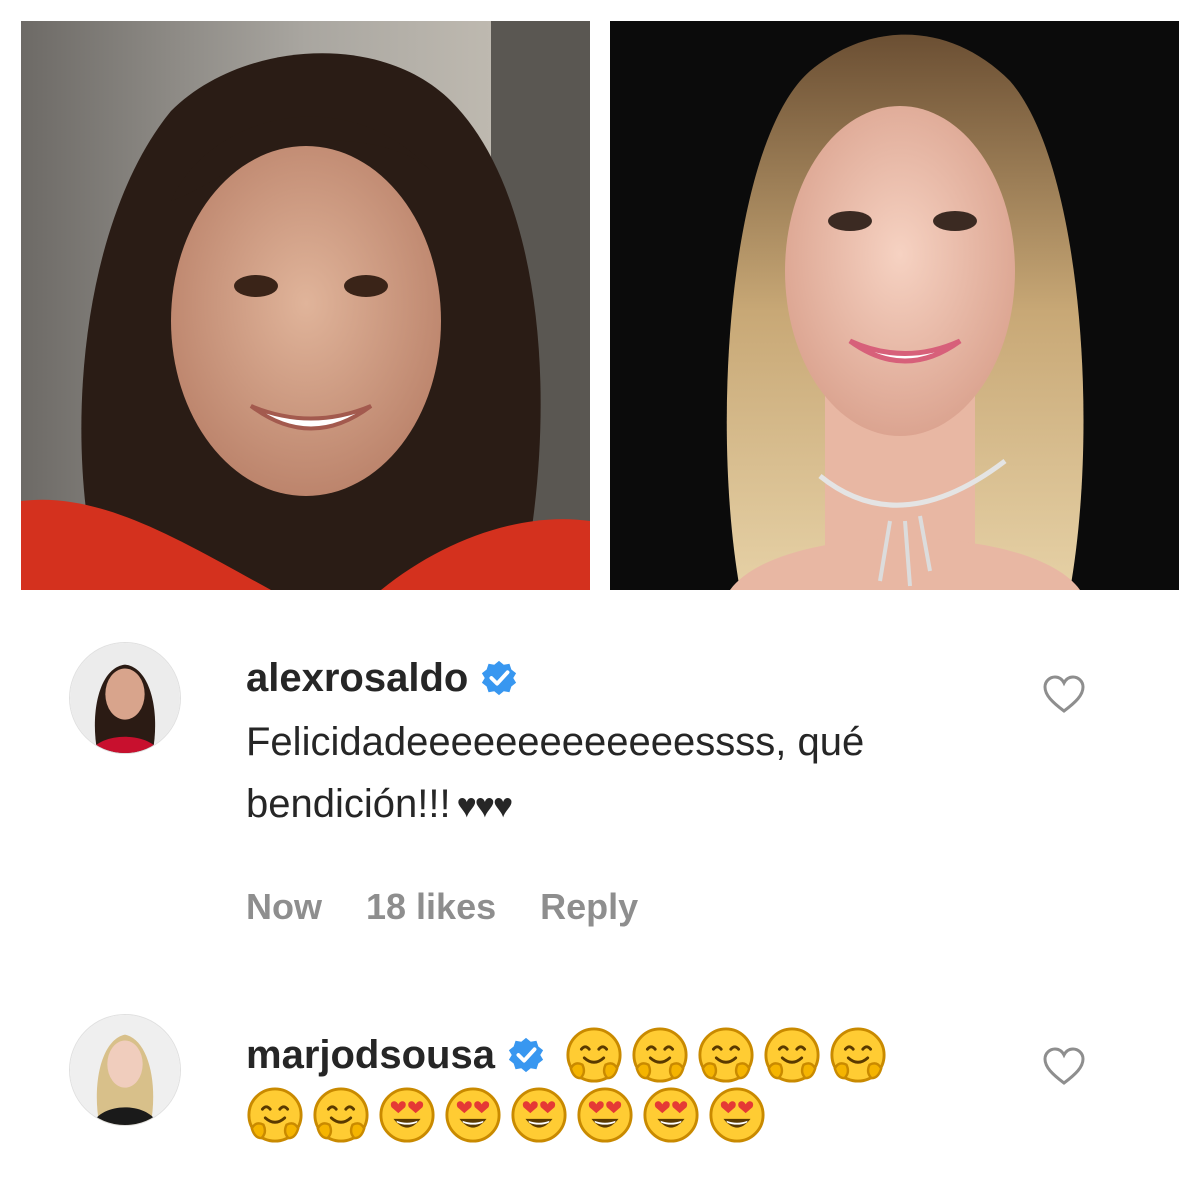  I want to click on reply-button: Reply, so click(589, 907).